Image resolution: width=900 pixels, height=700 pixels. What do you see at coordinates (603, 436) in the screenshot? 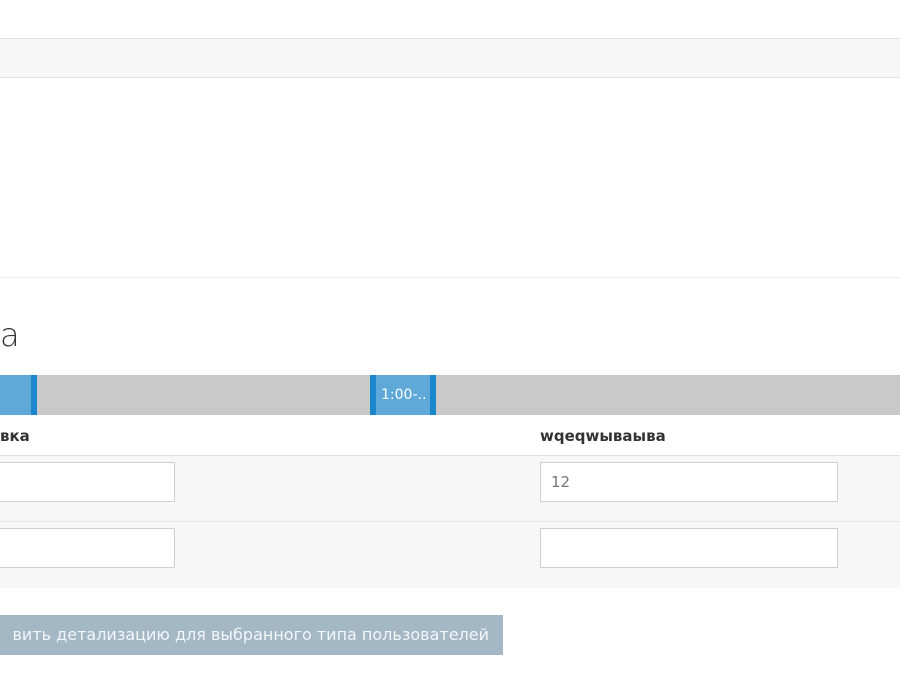
I see `column-header: wqeqwываыва` at bounding box center [603, 436].